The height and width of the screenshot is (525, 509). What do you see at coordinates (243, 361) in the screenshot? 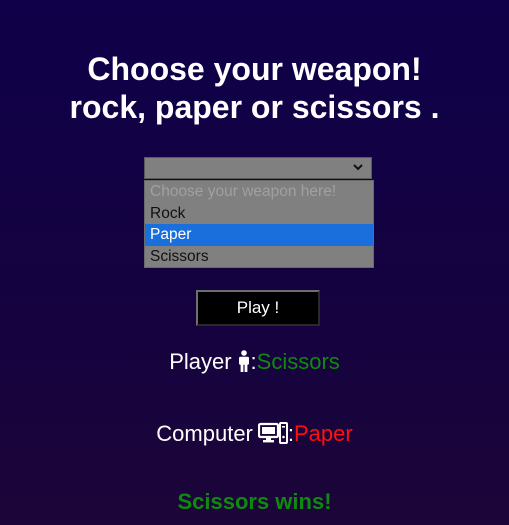
I see `person-icon` at bounding box center [243, 361].